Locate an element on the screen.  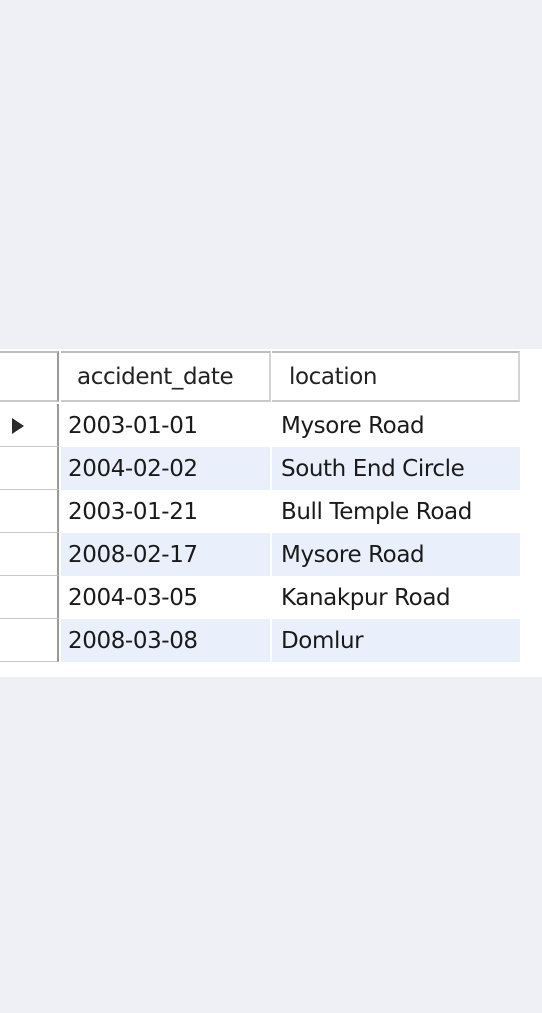
table-row: 2004-02-02 South End Circle is located at coordinates (260, 468).